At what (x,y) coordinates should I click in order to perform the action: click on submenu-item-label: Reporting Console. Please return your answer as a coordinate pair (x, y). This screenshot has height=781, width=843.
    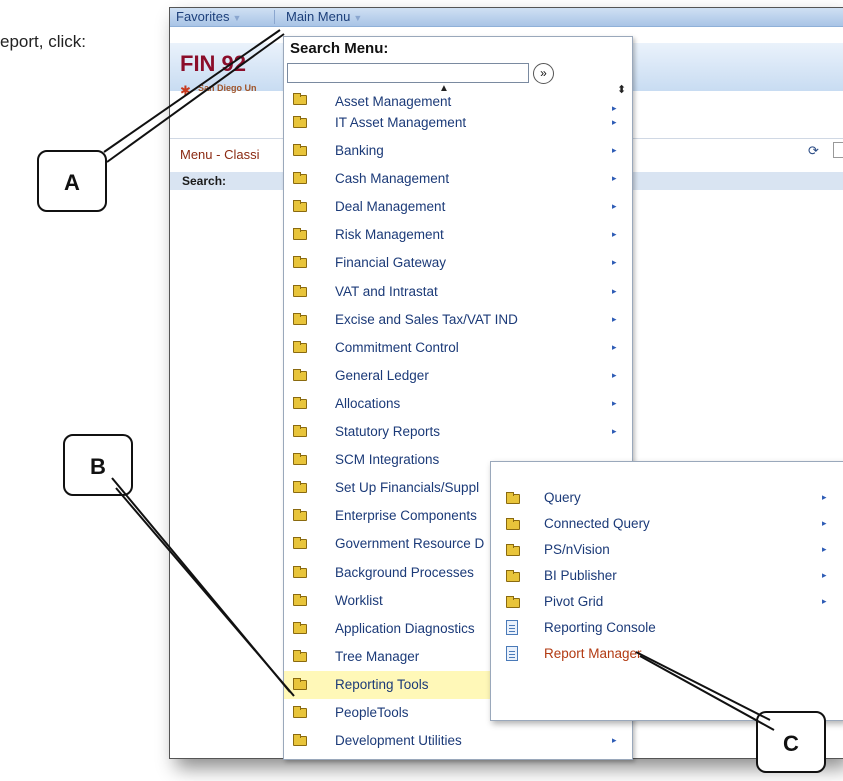
    Looking at the image, I should click on (600, 627).